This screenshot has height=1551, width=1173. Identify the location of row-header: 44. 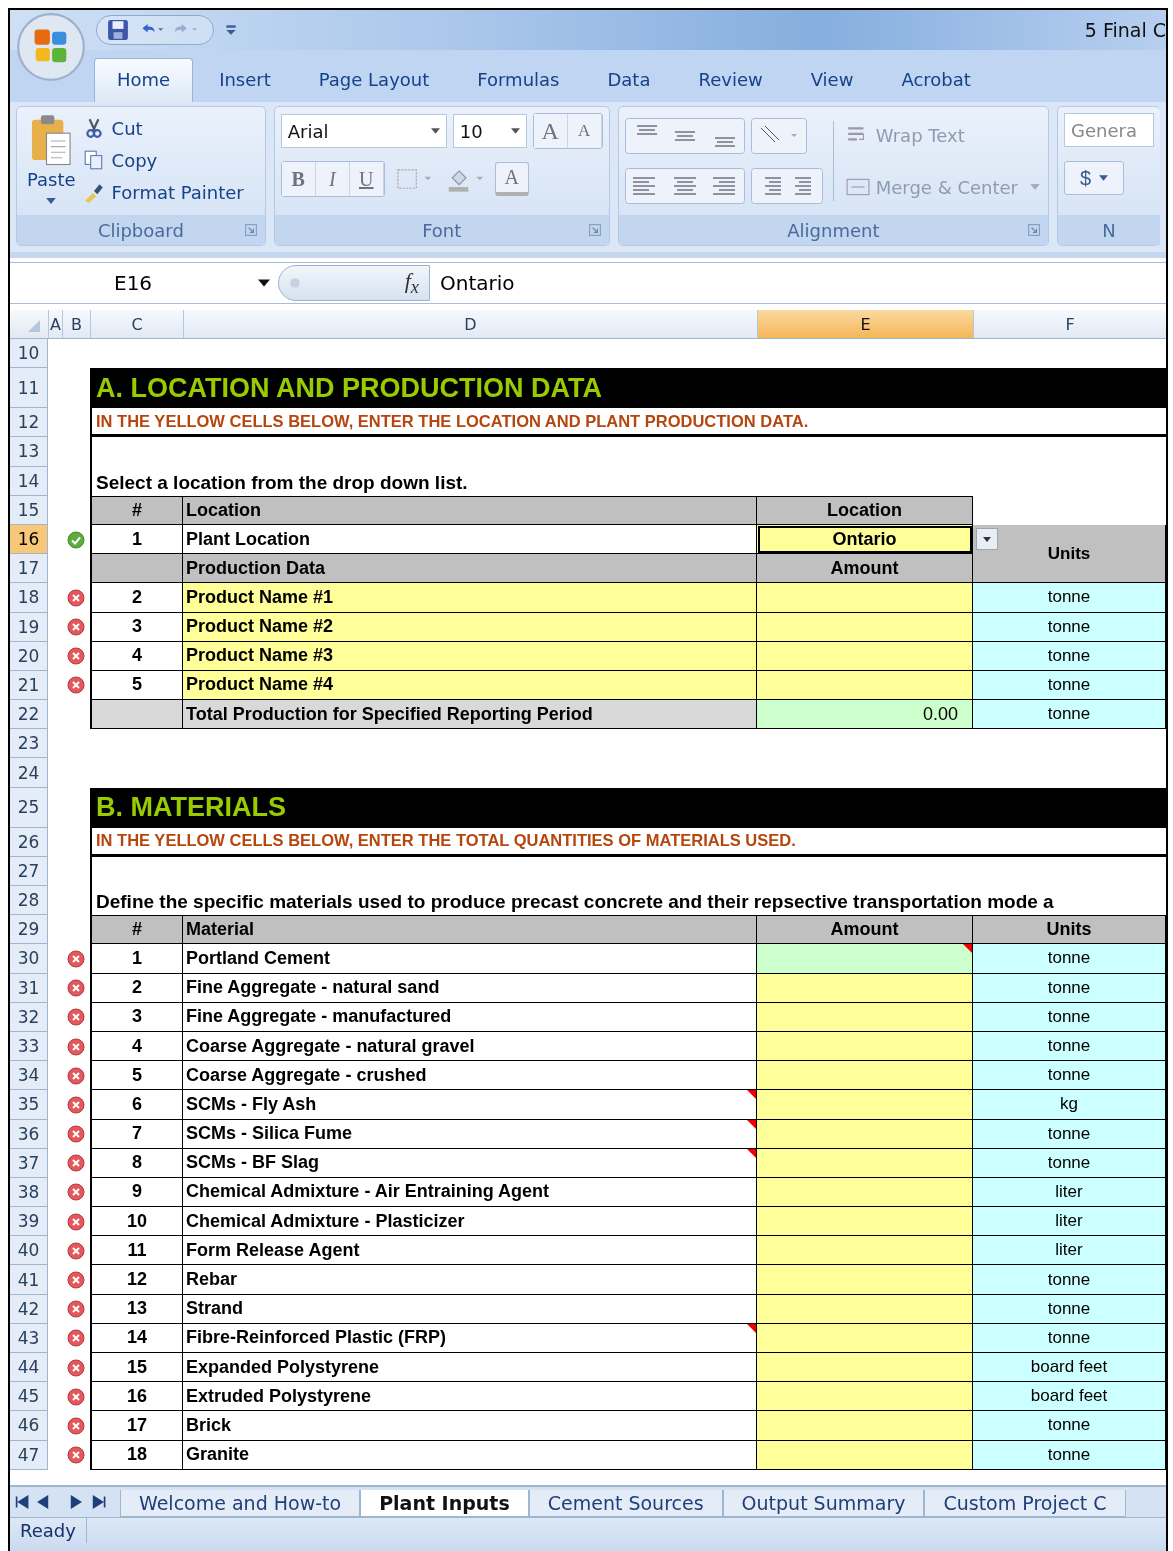
(29, 1368).